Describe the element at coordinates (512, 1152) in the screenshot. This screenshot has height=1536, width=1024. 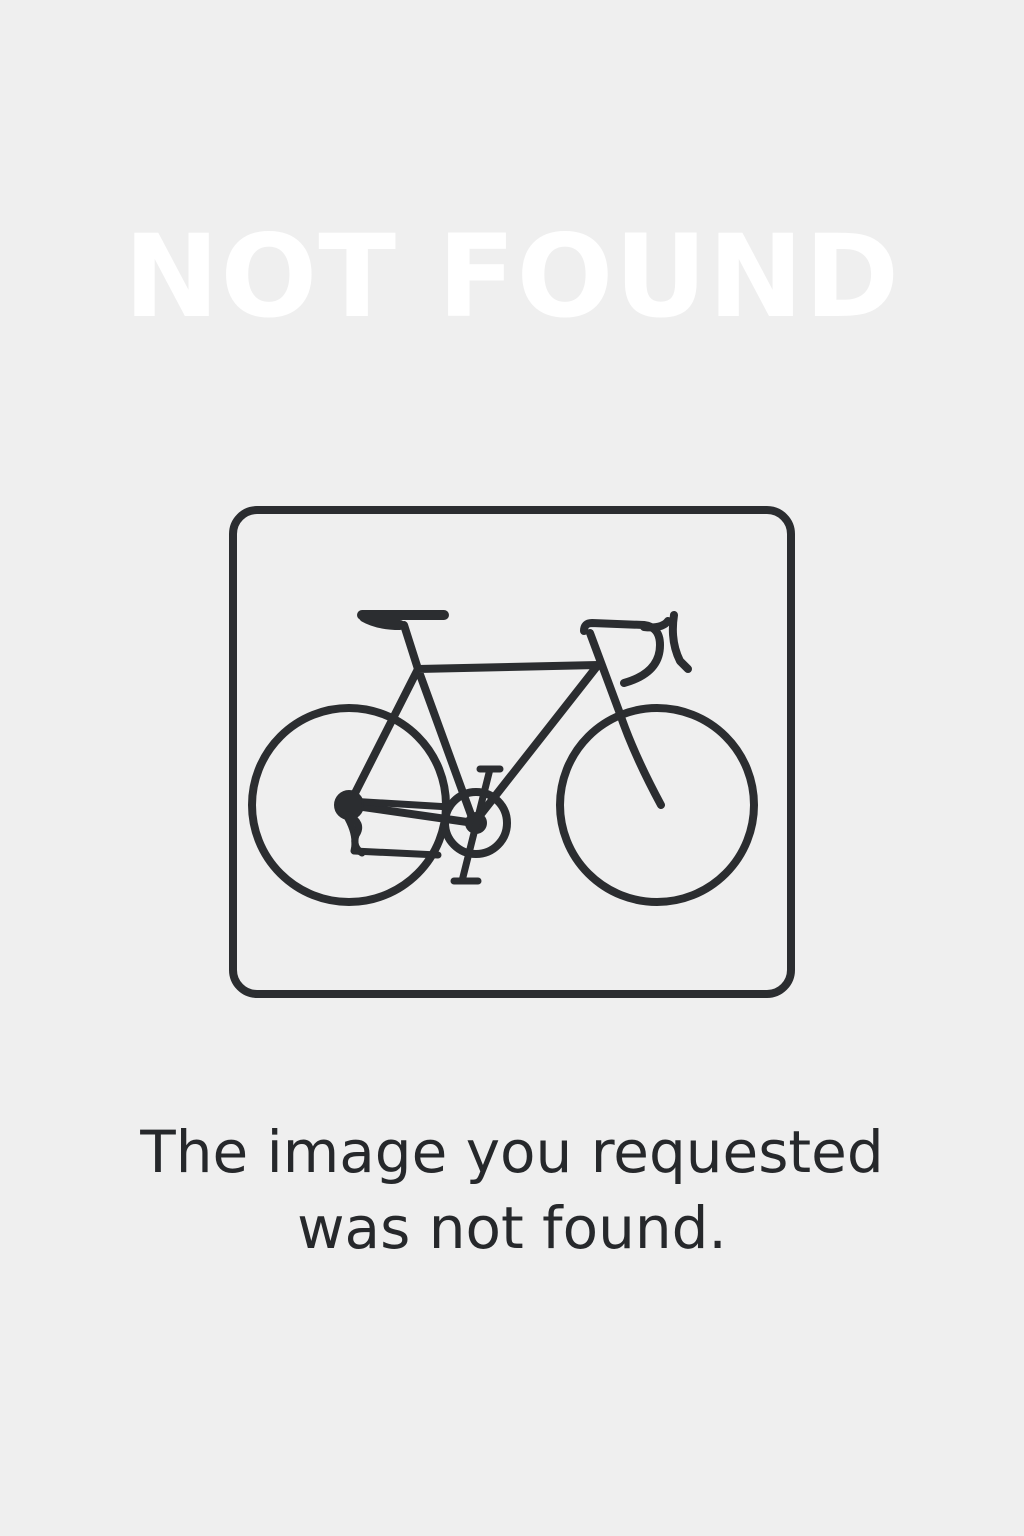
I see `message-line-1: The image you requested` at that location.